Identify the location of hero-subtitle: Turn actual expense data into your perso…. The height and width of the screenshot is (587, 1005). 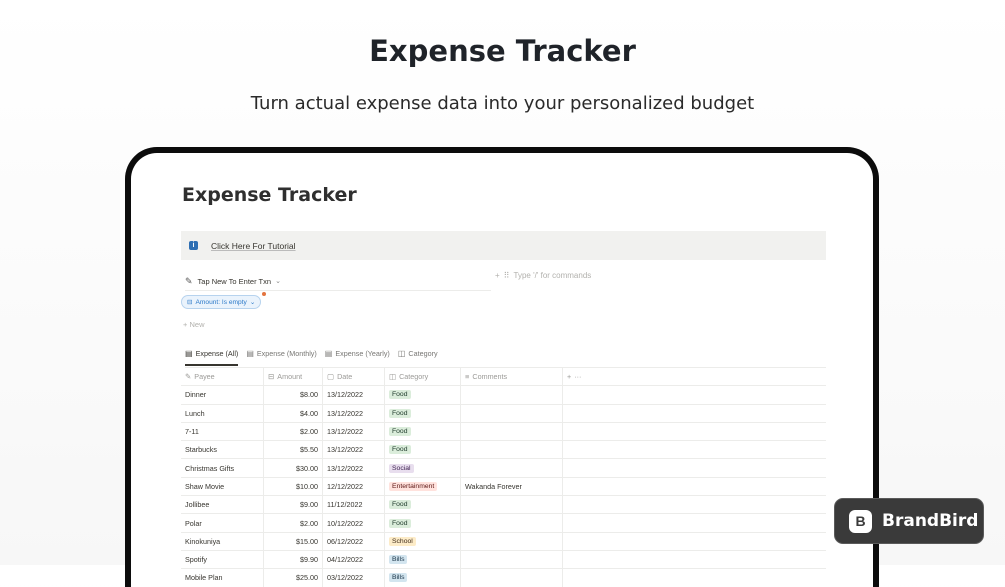
(502, 103).